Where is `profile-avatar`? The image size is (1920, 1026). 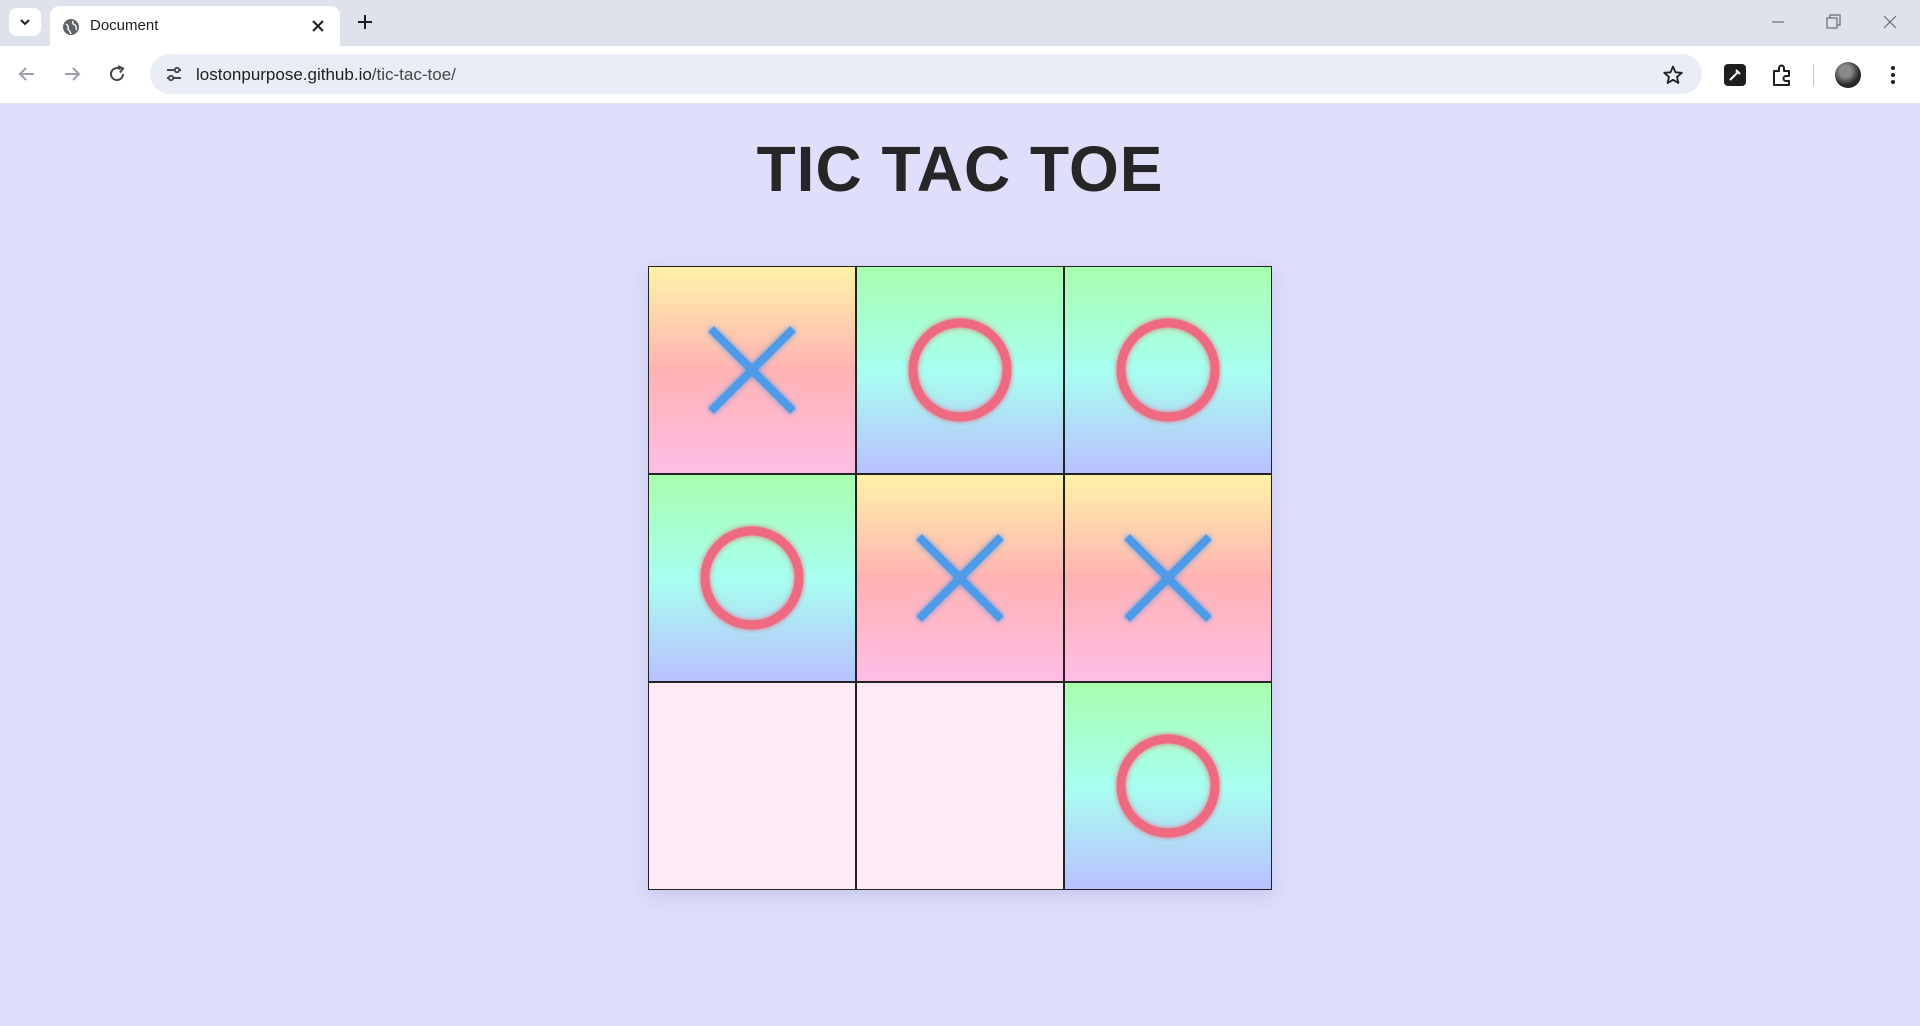 profile-avatar is located at coordinates (1848, 75).